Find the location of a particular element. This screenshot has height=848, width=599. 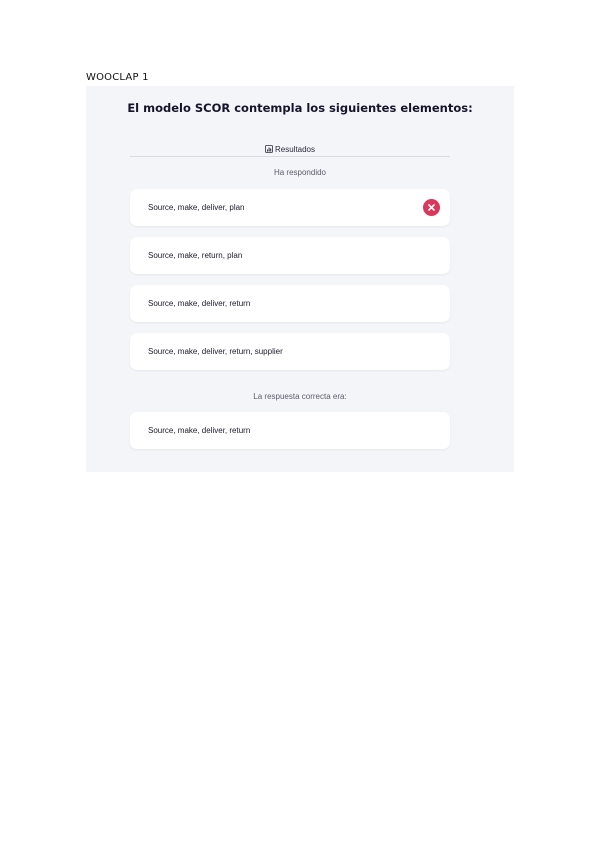

chart-icon is located at coordinates (269, 149).